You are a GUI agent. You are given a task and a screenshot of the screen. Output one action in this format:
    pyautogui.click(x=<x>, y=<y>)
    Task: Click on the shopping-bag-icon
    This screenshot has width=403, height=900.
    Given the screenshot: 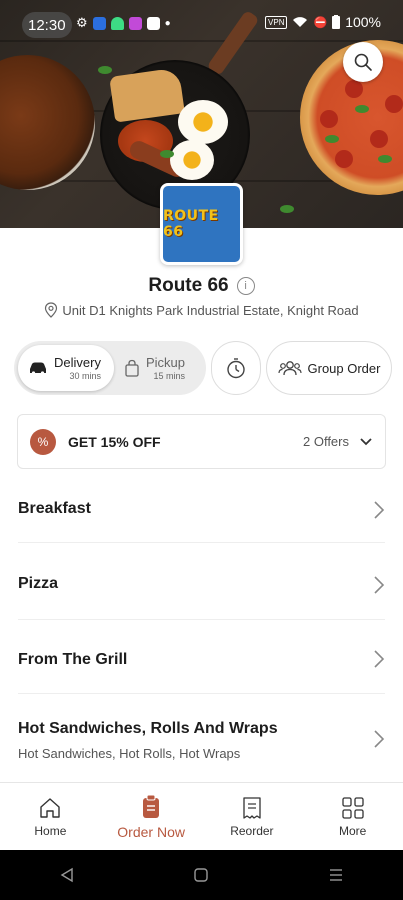 What is the action you would take?
    pyautogui.click(x=132, y=368)
    